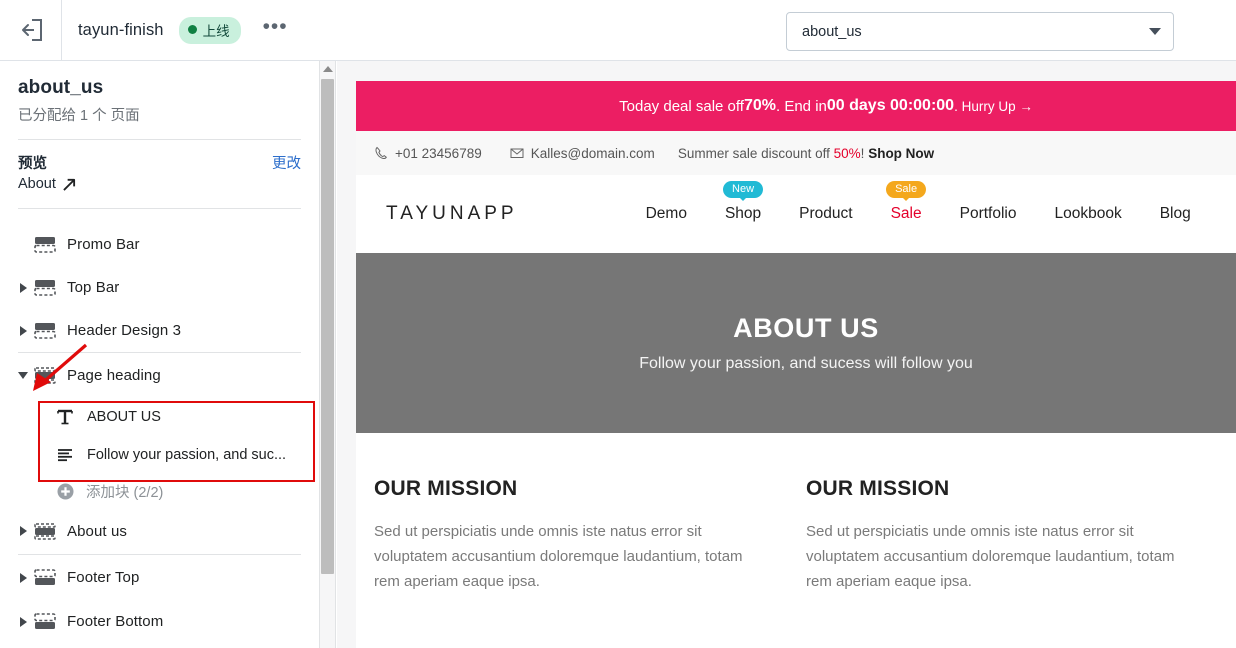 Image resolution: width=1236 pixels, height=648 pixels. What do you see at coordinates (159, 93) in the screenshot?
I see `sidebar-header: about_us 已分配给 1 个 页面` at bounding box center [159, 93].